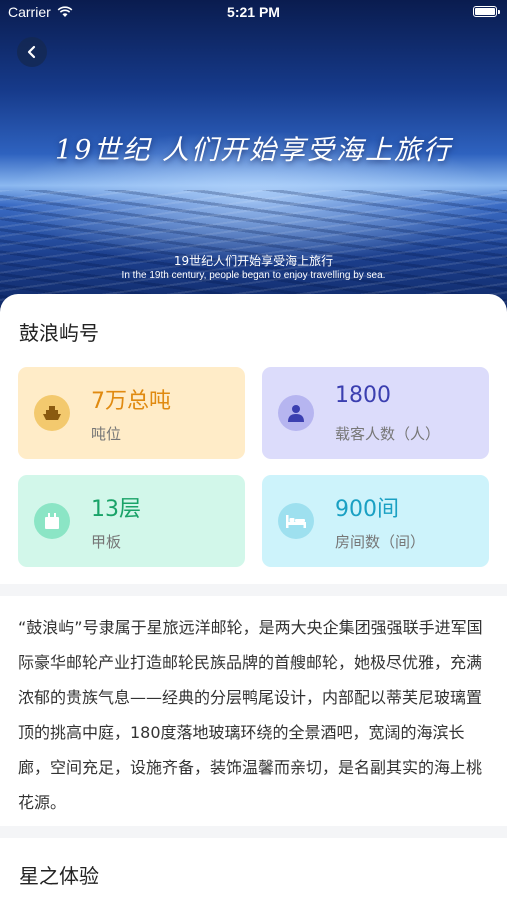 The width and height of the screenshot is (507, 900). I want to click on decks-value: 13层, so click(116, 509).